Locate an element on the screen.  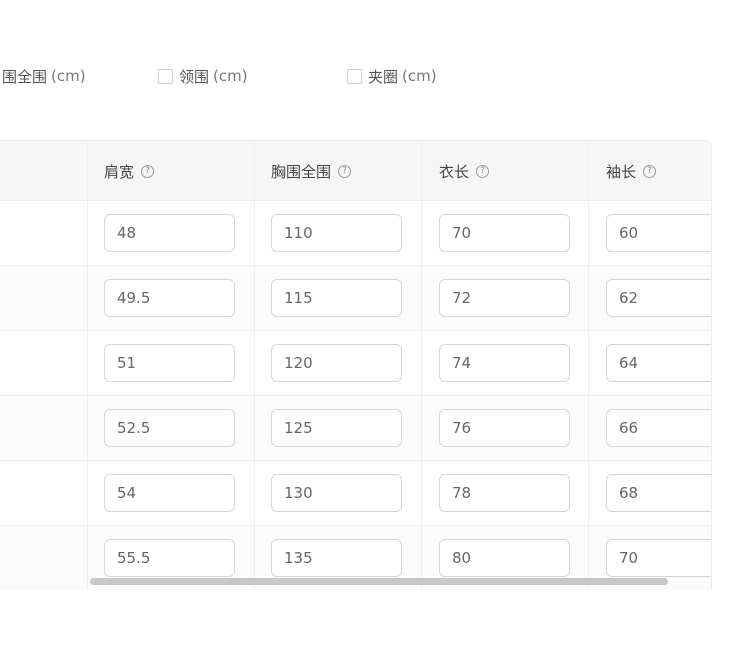
table-row: 49.5 115 72 62 is located at coordinates (355, 298).